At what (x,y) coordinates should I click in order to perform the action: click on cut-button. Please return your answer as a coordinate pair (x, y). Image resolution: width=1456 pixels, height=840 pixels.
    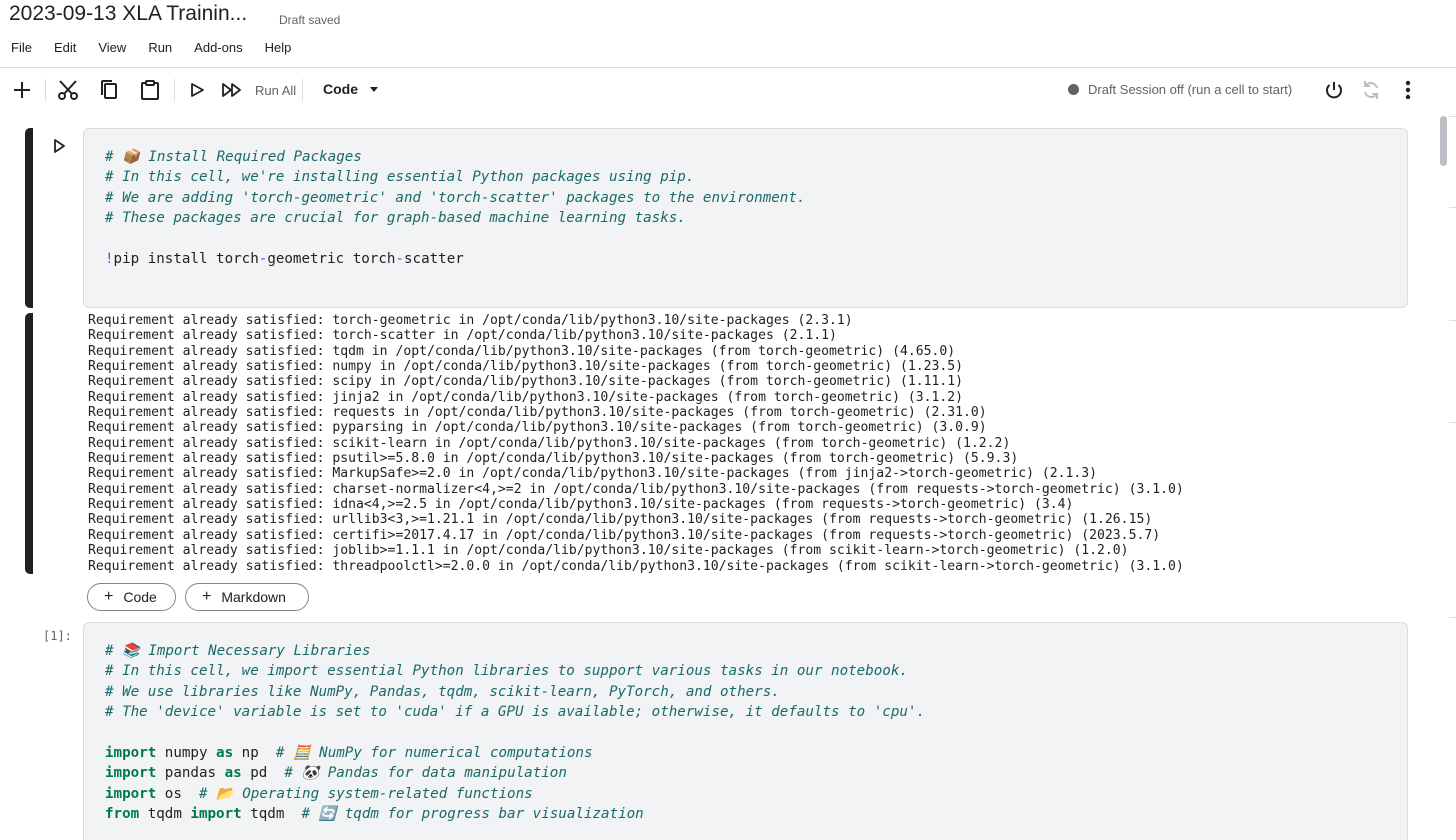
    Looking at the image, I should click on (68, 90).